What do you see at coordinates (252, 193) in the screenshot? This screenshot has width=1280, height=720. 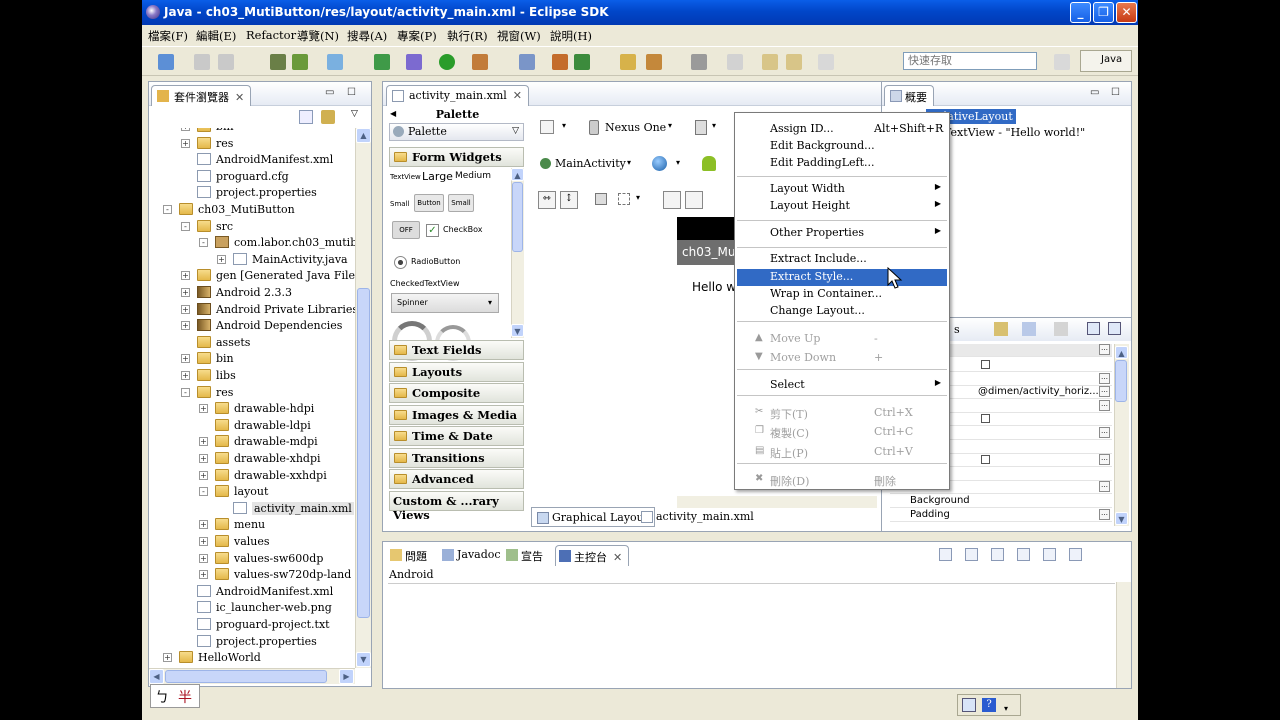 I see `tree-row: project.properties` at bounding box center [252, 193].